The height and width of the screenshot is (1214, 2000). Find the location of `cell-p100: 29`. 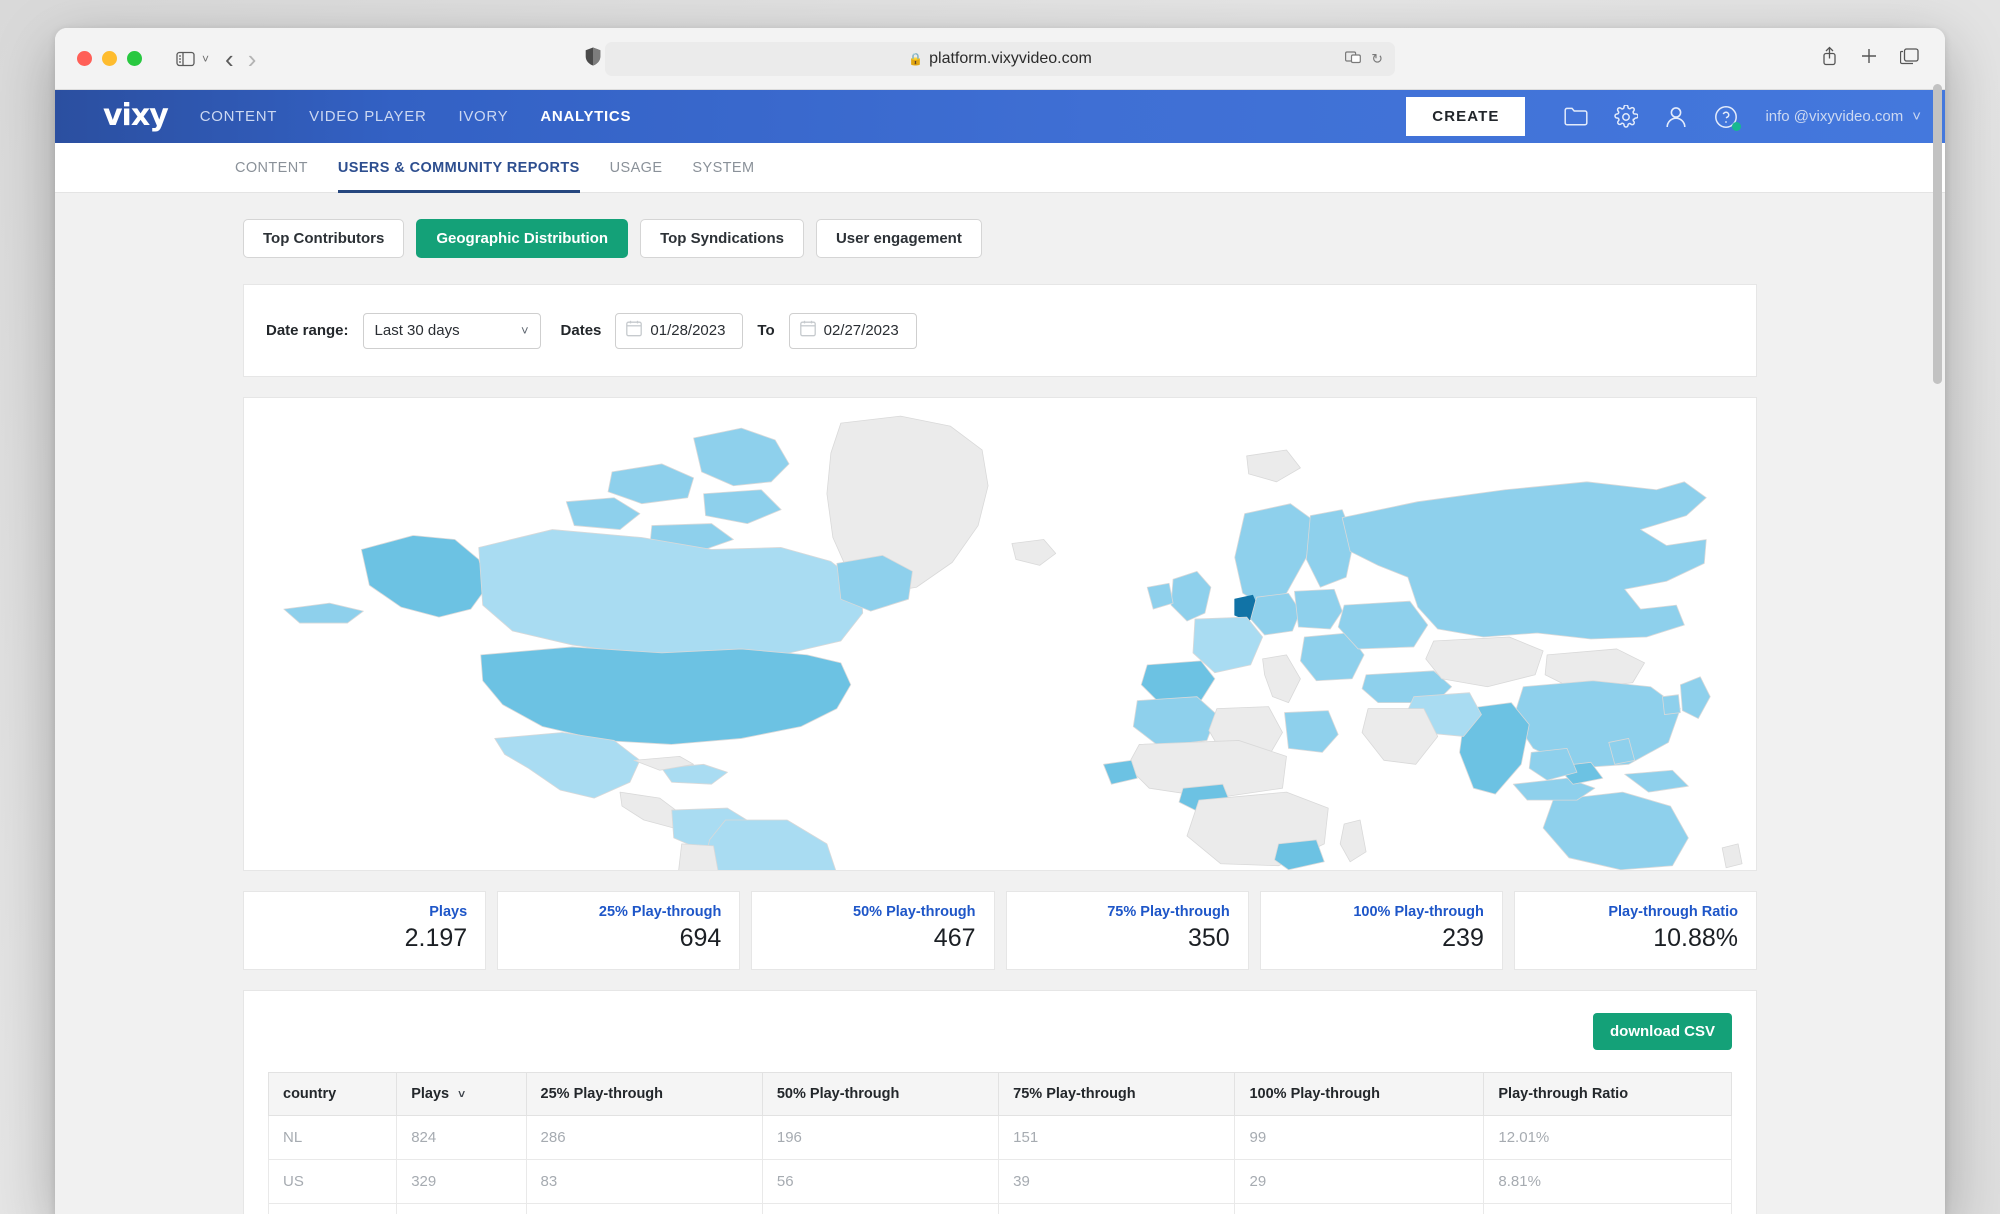

cell-p100: 29 is located at coordinates (1359, 1181).